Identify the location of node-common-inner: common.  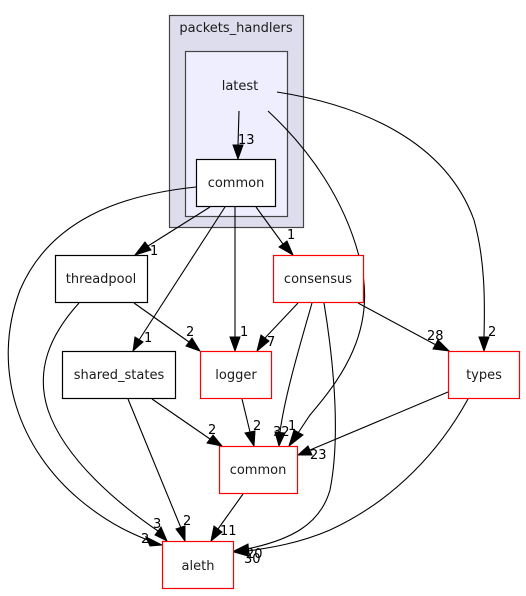
(236, 183).